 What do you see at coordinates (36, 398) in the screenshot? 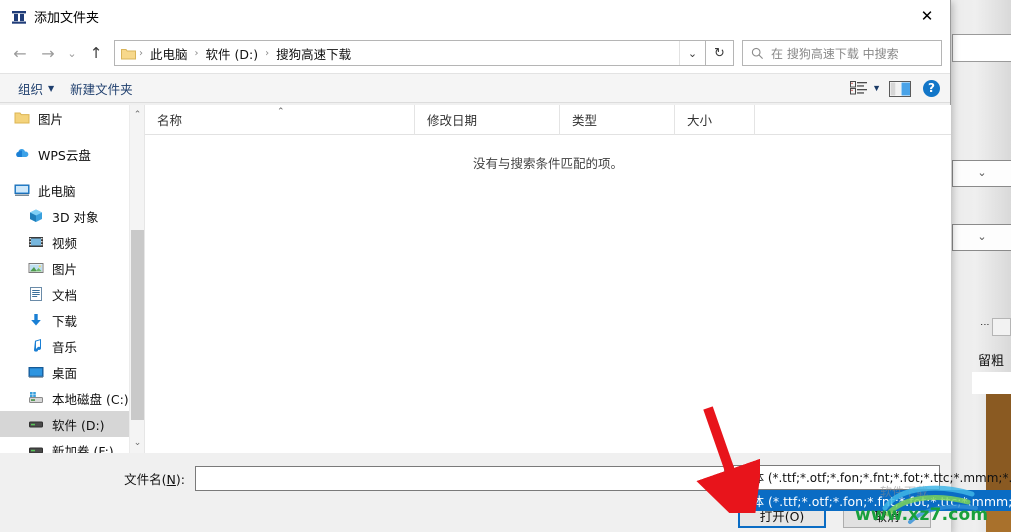
I see `system-drive-icon` at bounding box center [36, 398].